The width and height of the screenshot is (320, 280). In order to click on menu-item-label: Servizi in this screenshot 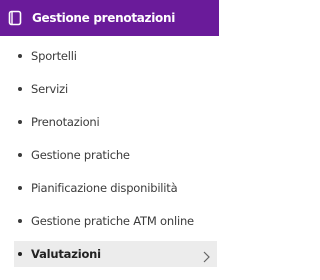, I will do `click(49, 89)`.